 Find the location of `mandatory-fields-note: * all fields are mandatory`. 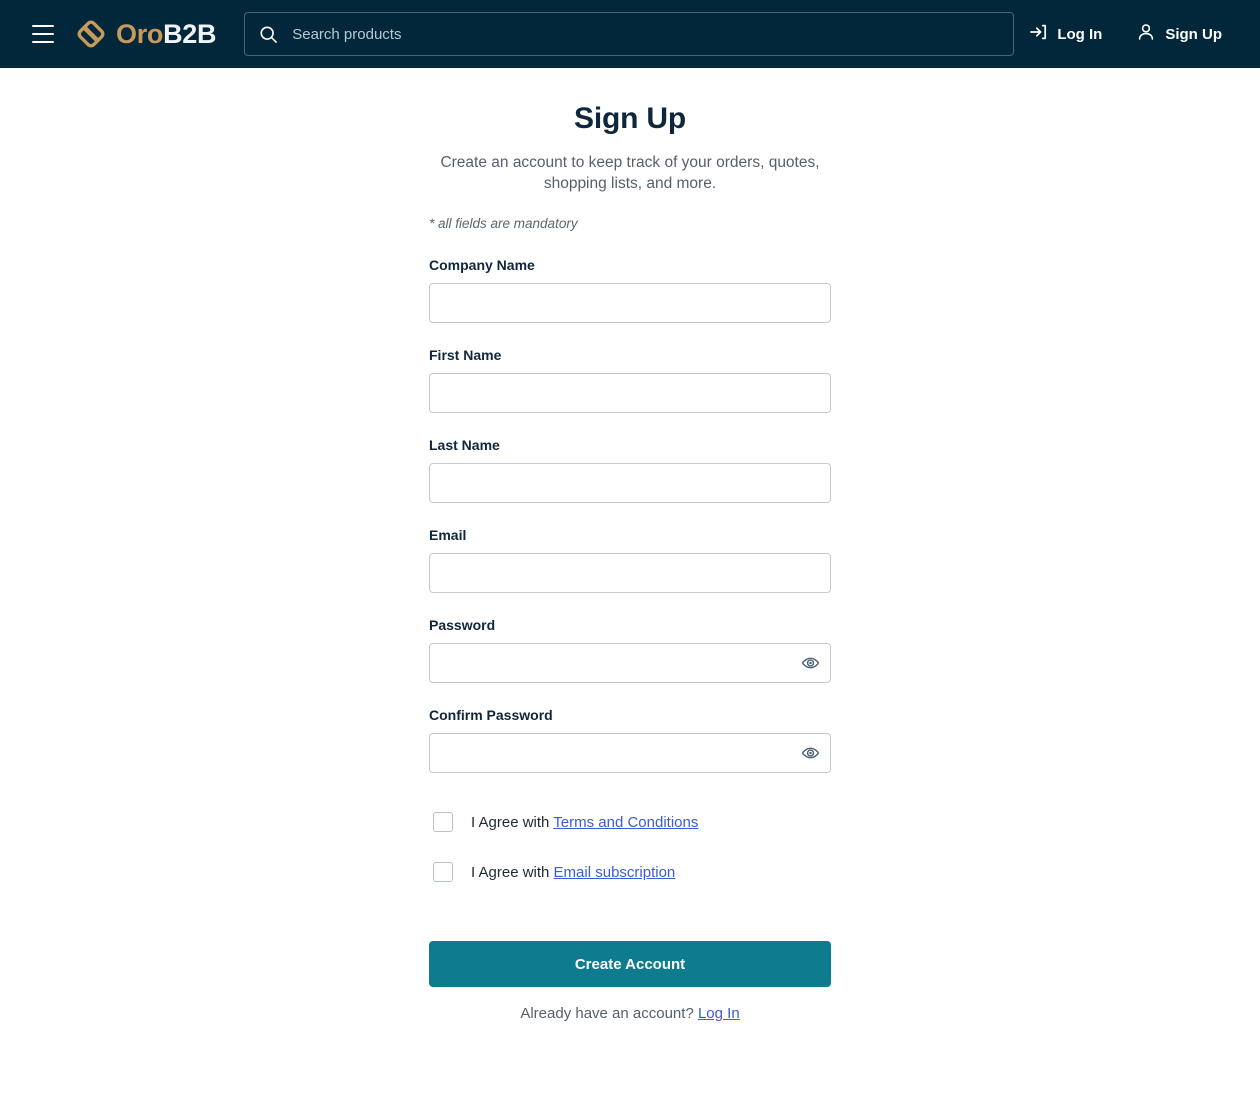

mandatory-fields-note: * all fields are mandatory is located at coordinates (503, 223).